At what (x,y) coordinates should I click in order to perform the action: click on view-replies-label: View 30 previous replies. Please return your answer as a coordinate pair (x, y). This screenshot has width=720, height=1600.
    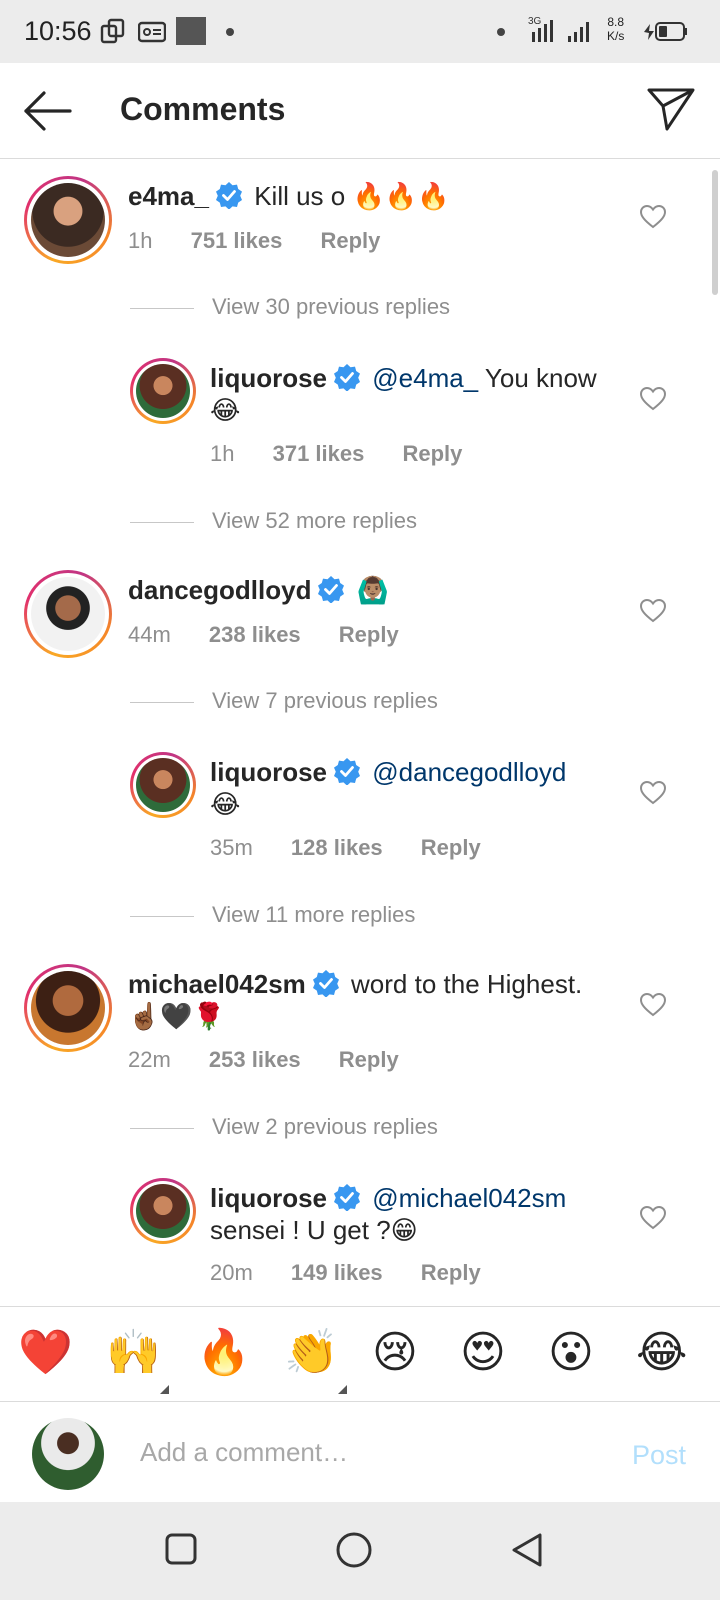
    Looking at the image, I should click on (331, 306).